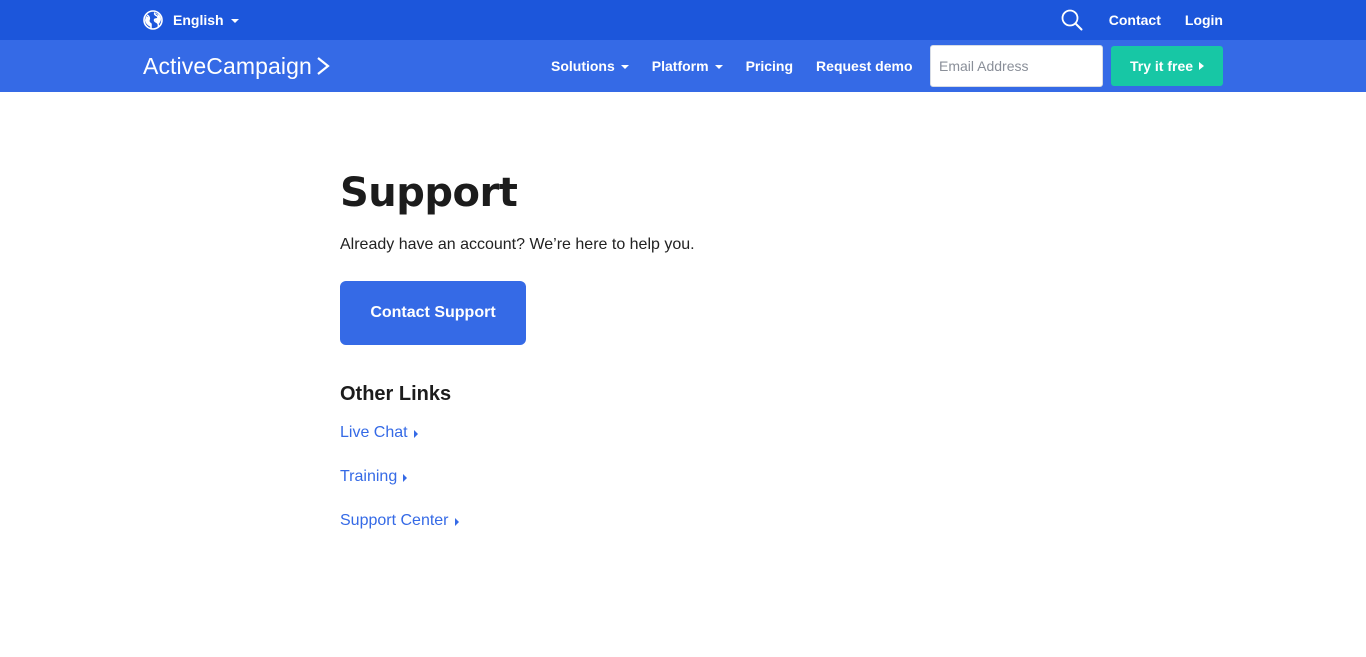 Image resolution: width=1366 pixels, height=657 pixels. I want to click on logo-text: ActiveCampaign, so click(227, 65).